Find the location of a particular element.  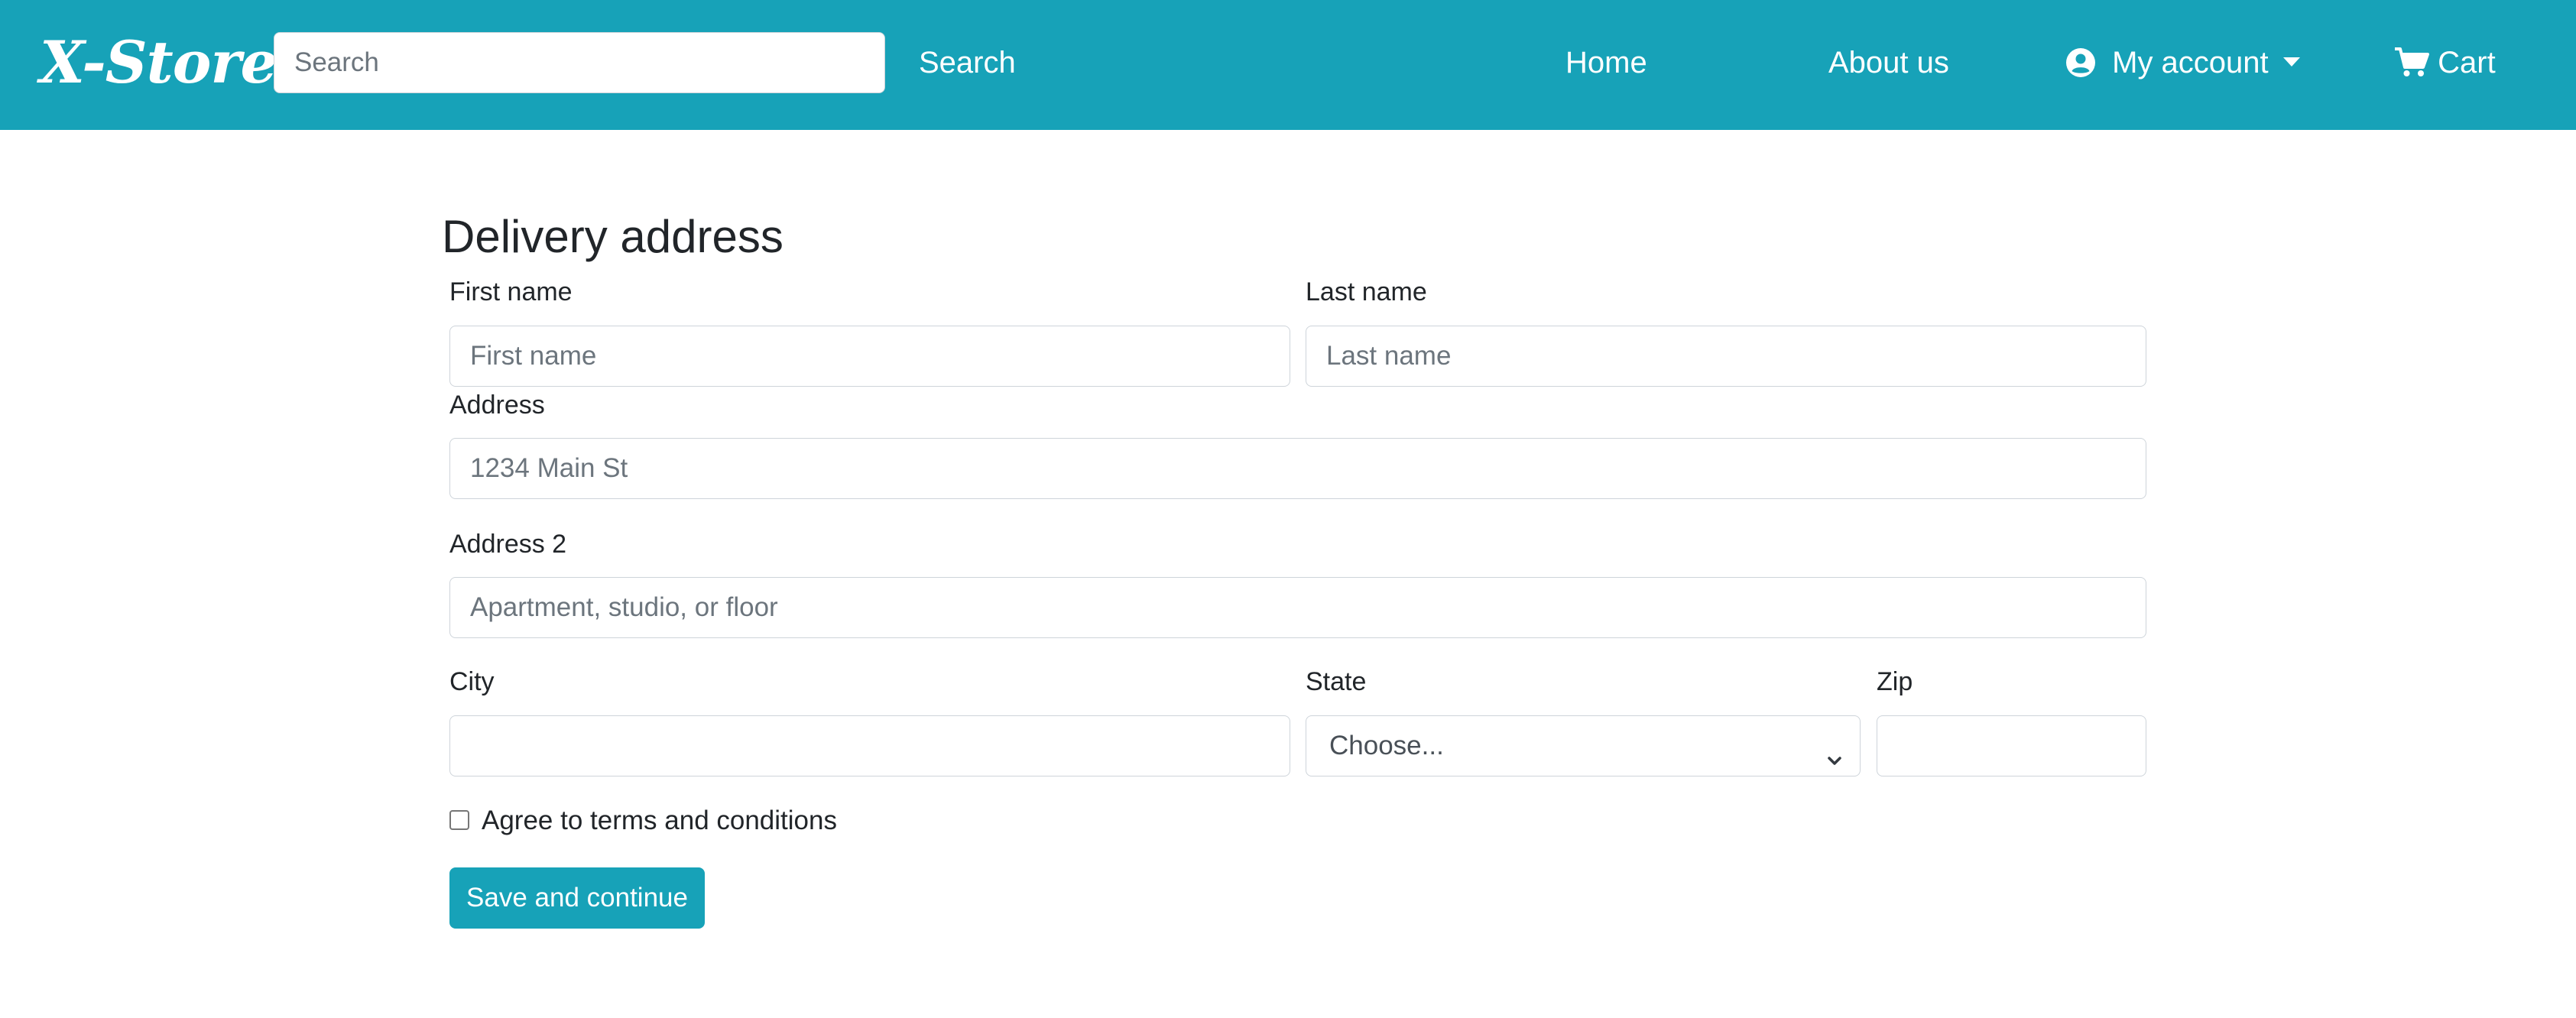

nav-link-my-account-label: My account is located at coordinates (2190, 62).